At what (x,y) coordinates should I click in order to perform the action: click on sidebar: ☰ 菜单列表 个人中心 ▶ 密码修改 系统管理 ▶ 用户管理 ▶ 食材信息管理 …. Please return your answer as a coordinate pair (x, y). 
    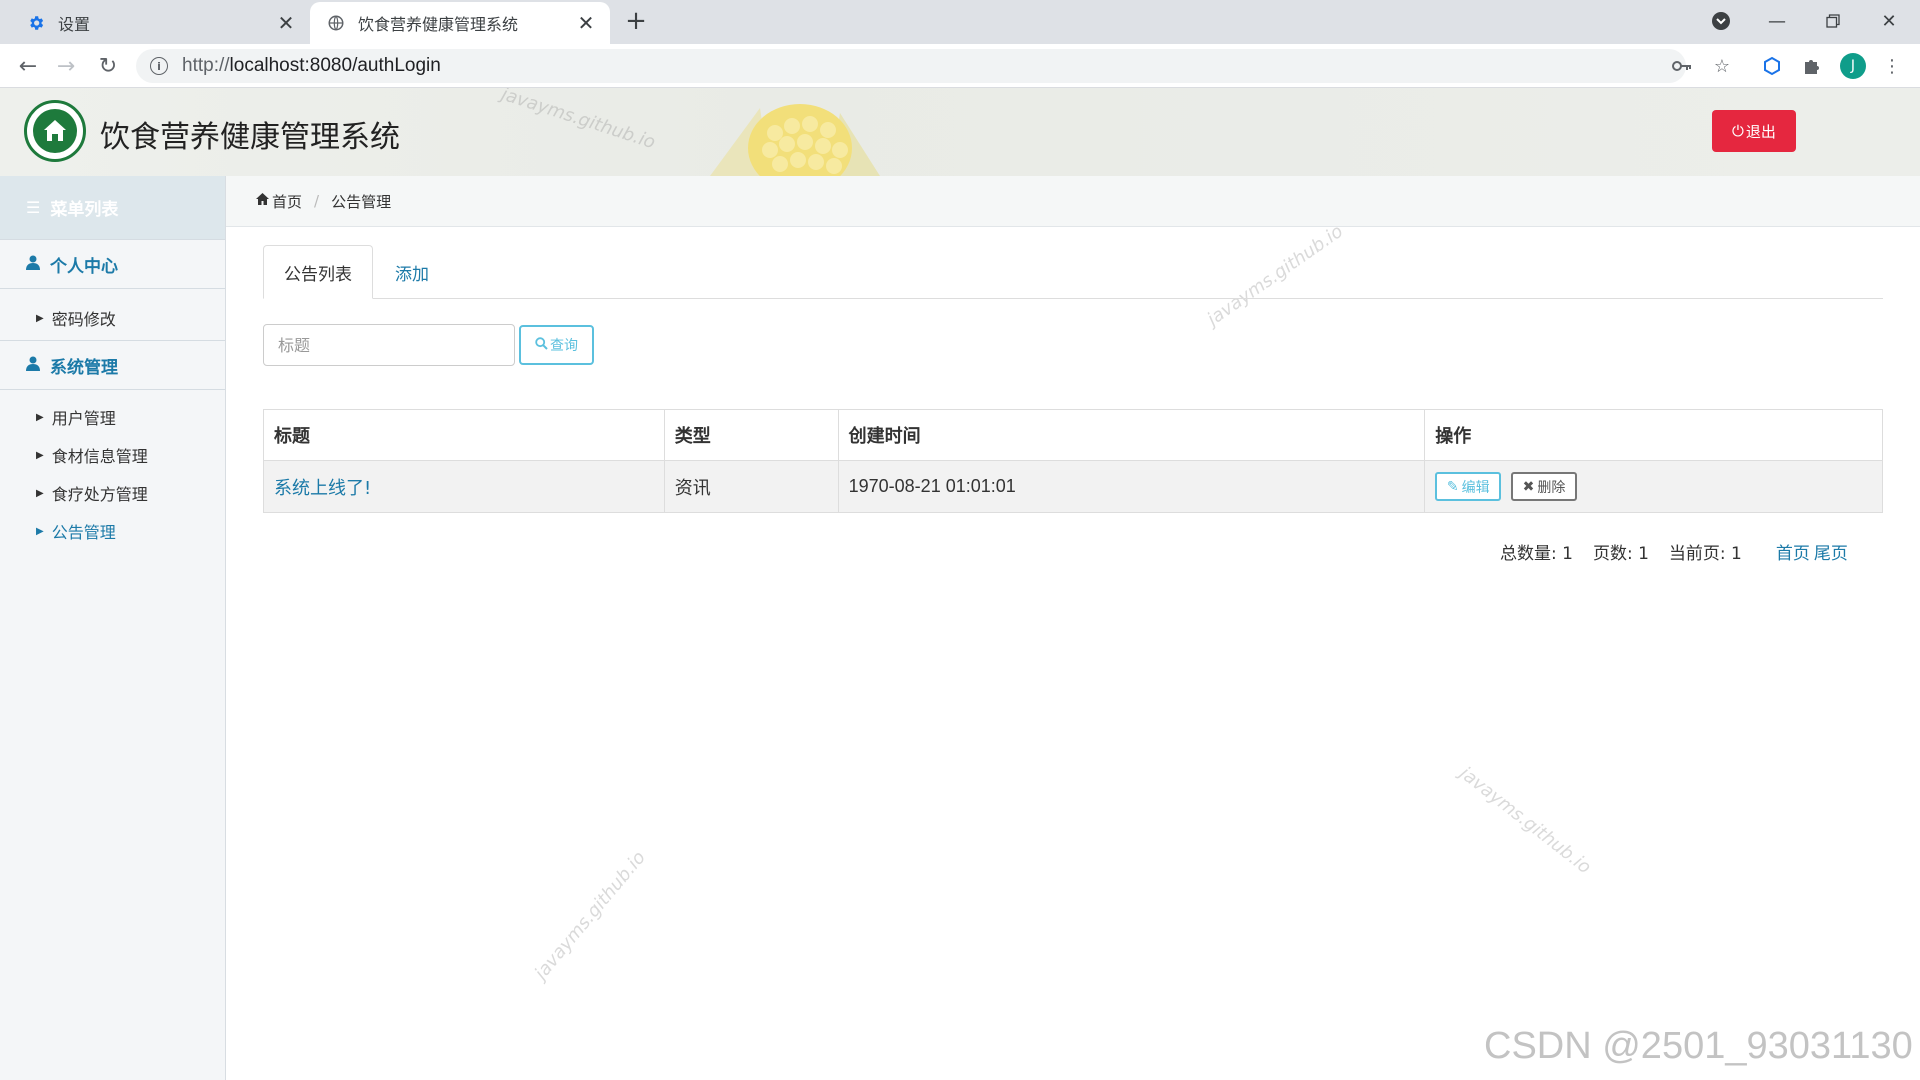
    Looking at the image, I should click on (113, 628).